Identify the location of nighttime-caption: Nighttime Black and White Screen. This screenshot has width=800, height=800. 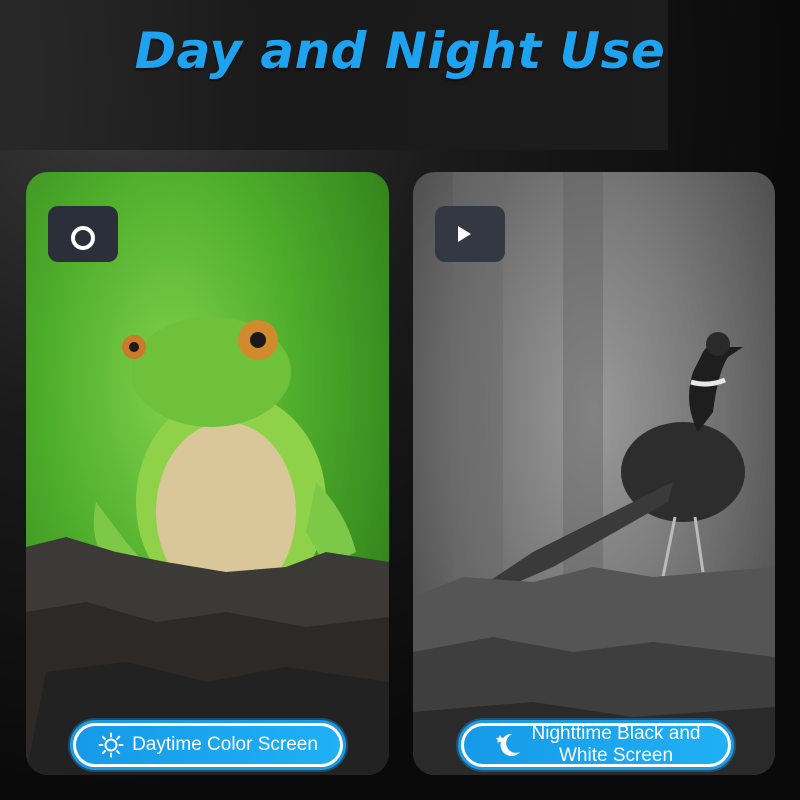
(616, 745).